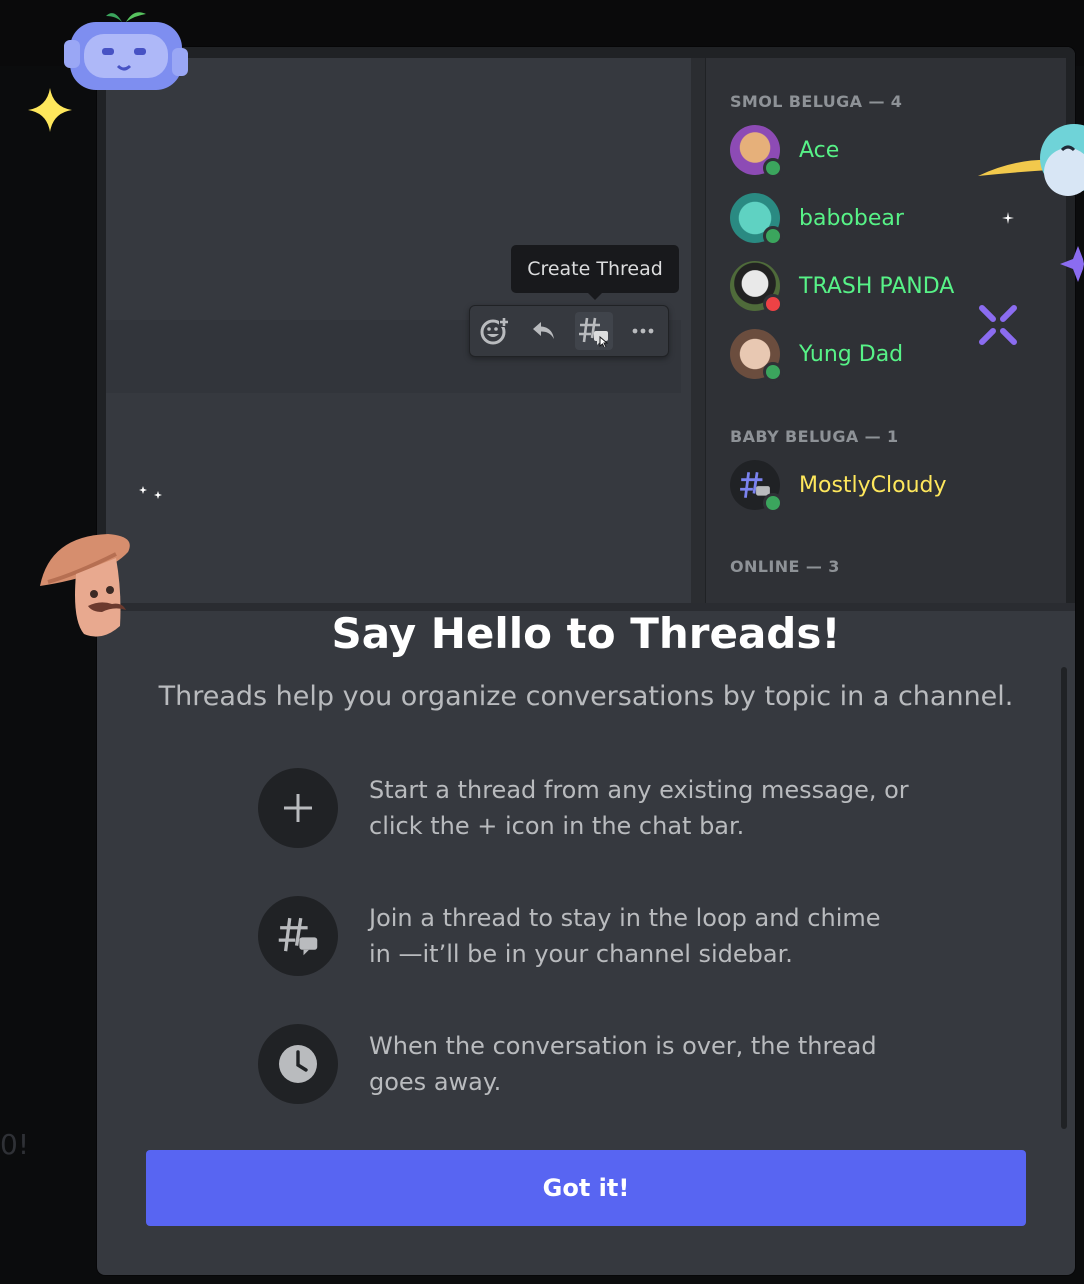 The image size is (1084, 1284). Describe the element at coordinates (85, 585) in the screenshot. I see `mushroom-mascot-icon` at that location.